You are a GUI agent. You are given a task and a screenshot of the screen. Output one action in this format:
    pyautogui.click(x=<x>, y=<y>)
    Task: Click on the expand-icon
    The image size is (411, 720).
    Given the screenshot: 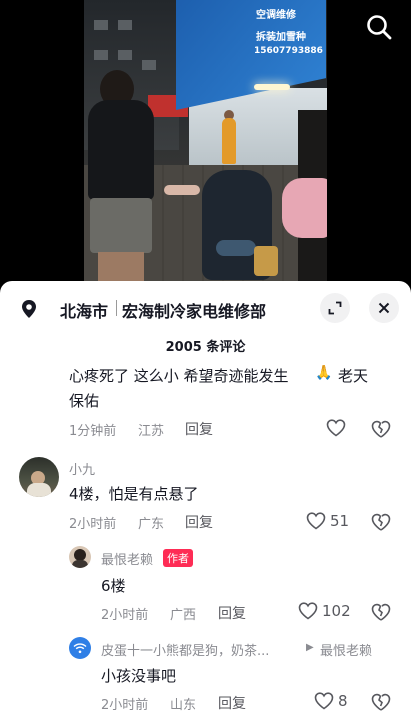 What is the action you would take?
    pyautogui.click(x=335, y=308)
    